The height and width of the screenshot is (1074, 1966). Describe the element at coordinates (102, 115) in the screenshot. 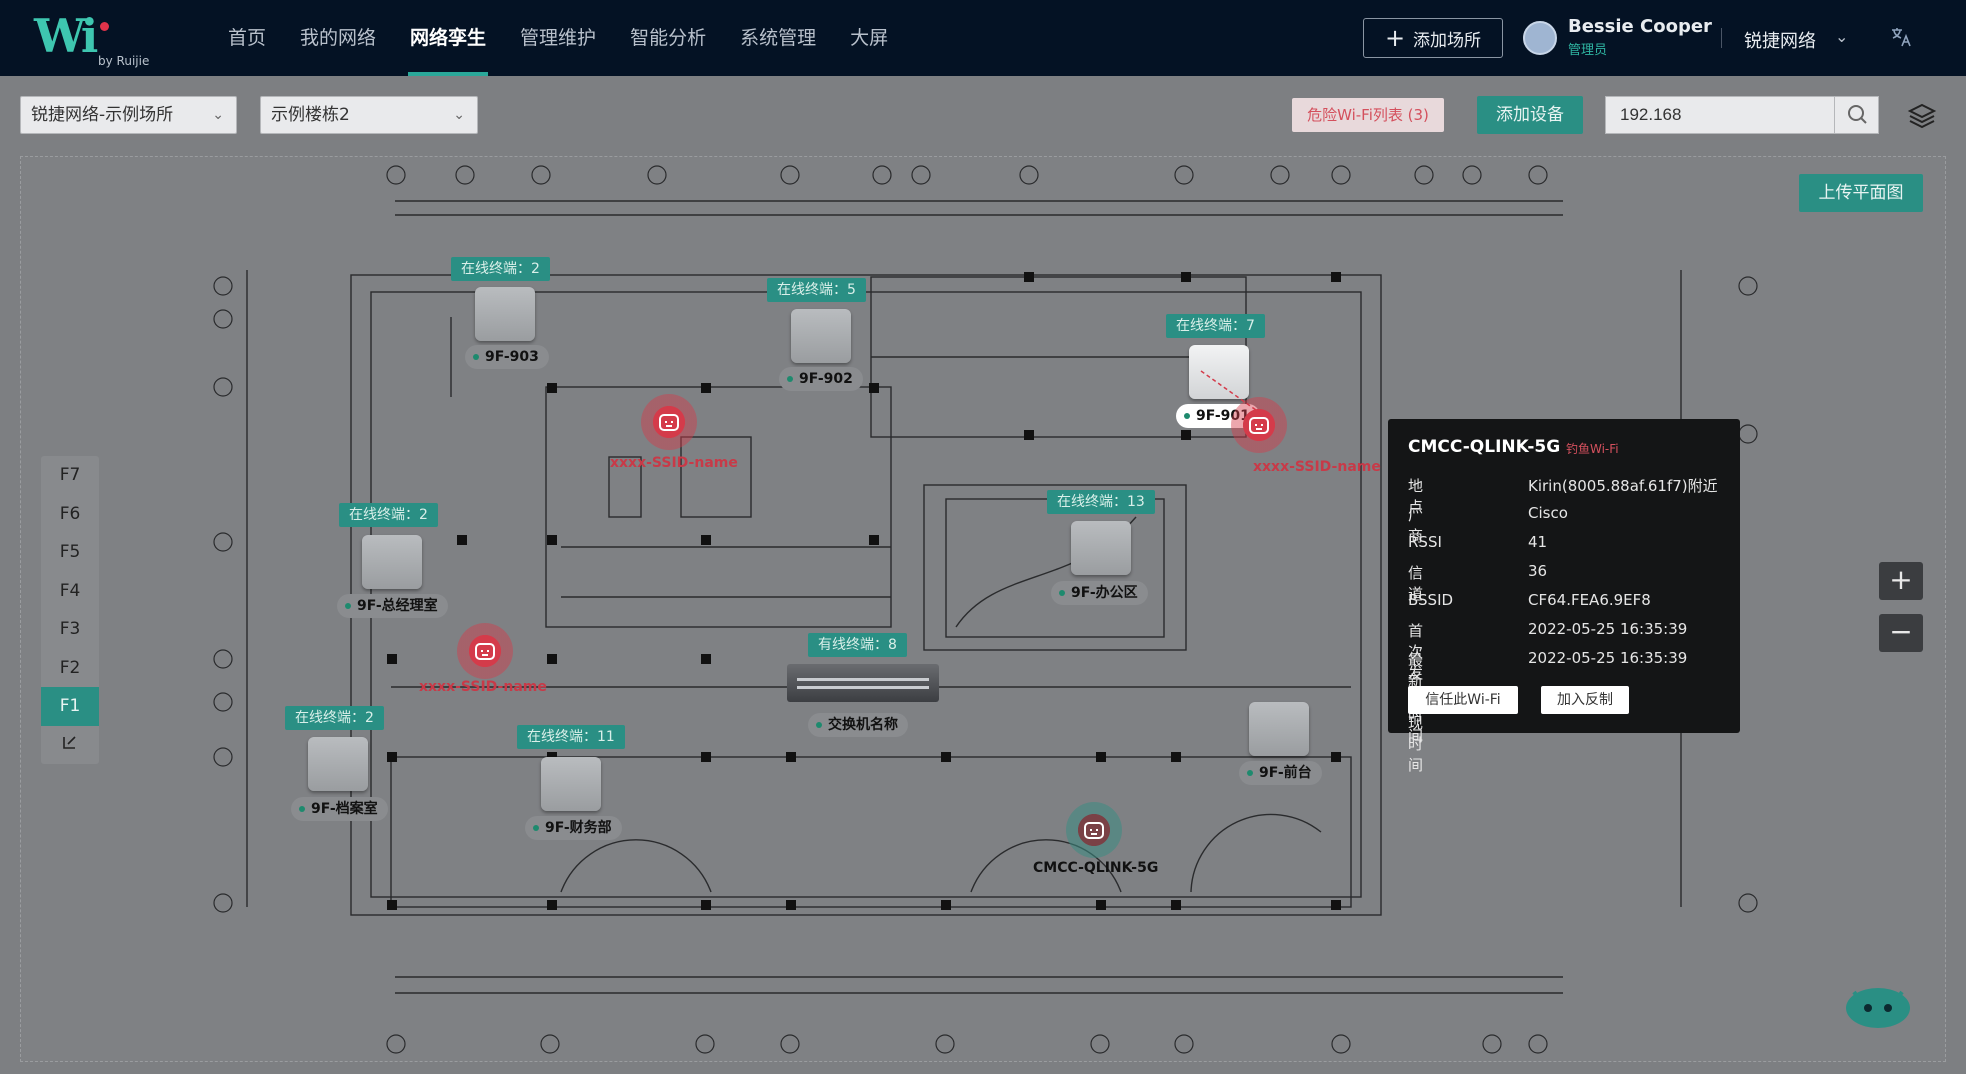

I see `site-select-value: 锐捷网络-示例场所` at that location.